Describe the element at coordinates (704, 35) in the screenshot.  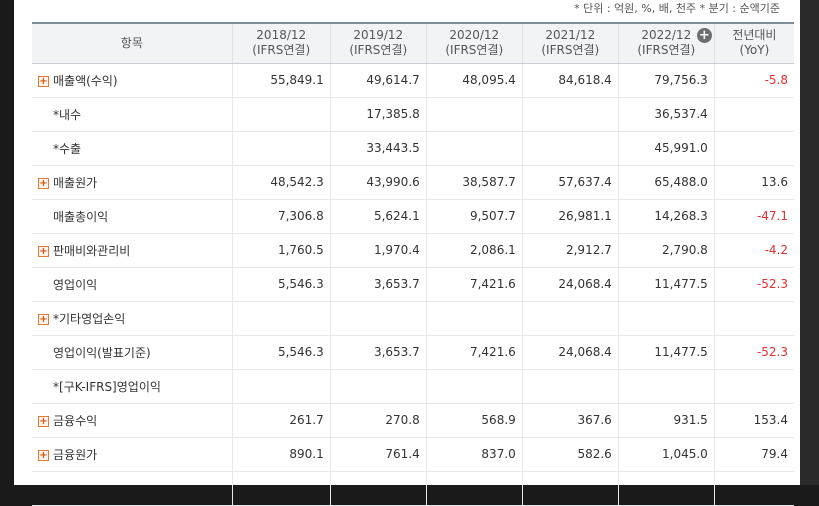
I see `plus-circle-icon: +` at that location.